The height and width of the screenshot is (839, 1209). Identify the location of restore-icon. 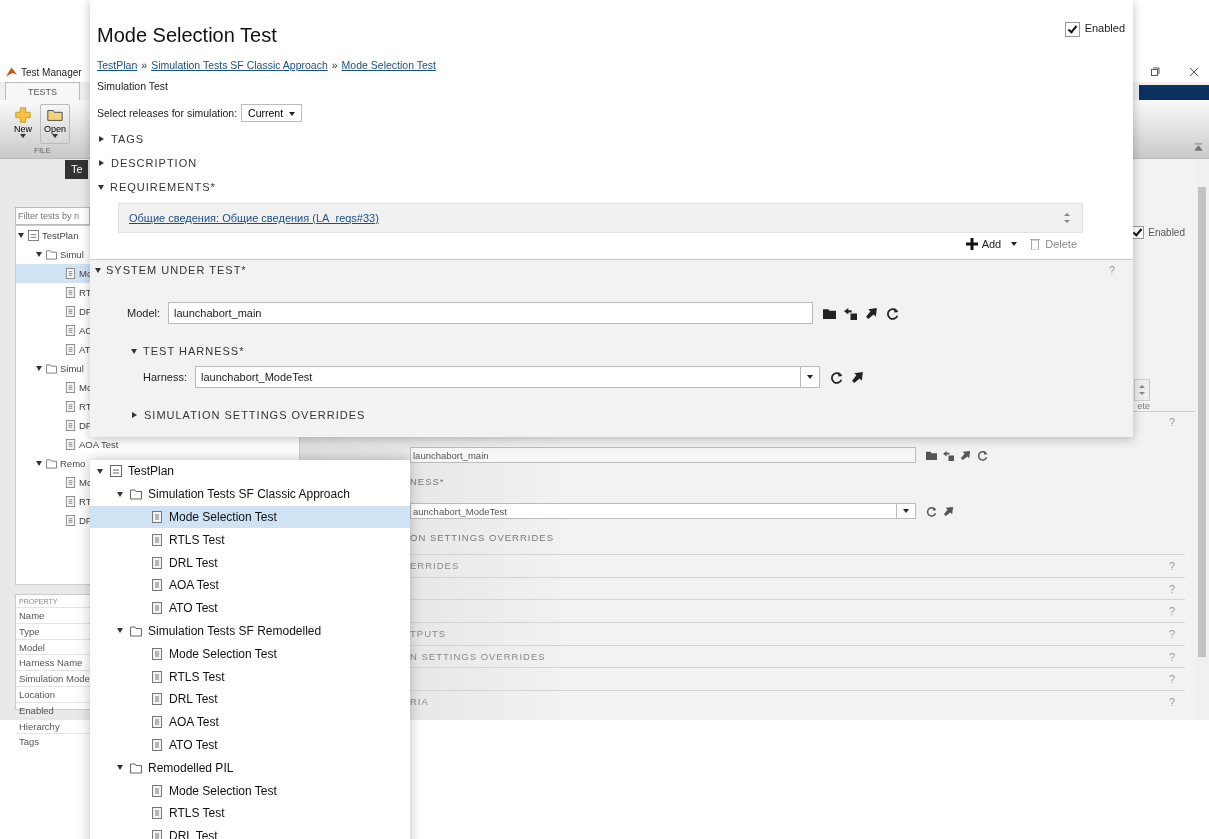
(1155, 72).